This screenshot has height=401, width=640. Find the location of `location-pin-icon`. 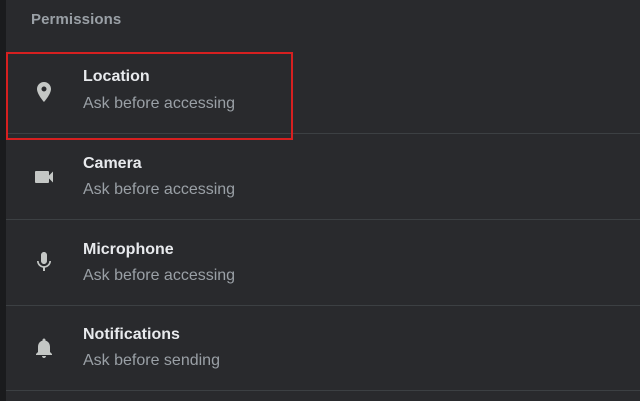

location-pin-icon is located at coordinates (44, 92).